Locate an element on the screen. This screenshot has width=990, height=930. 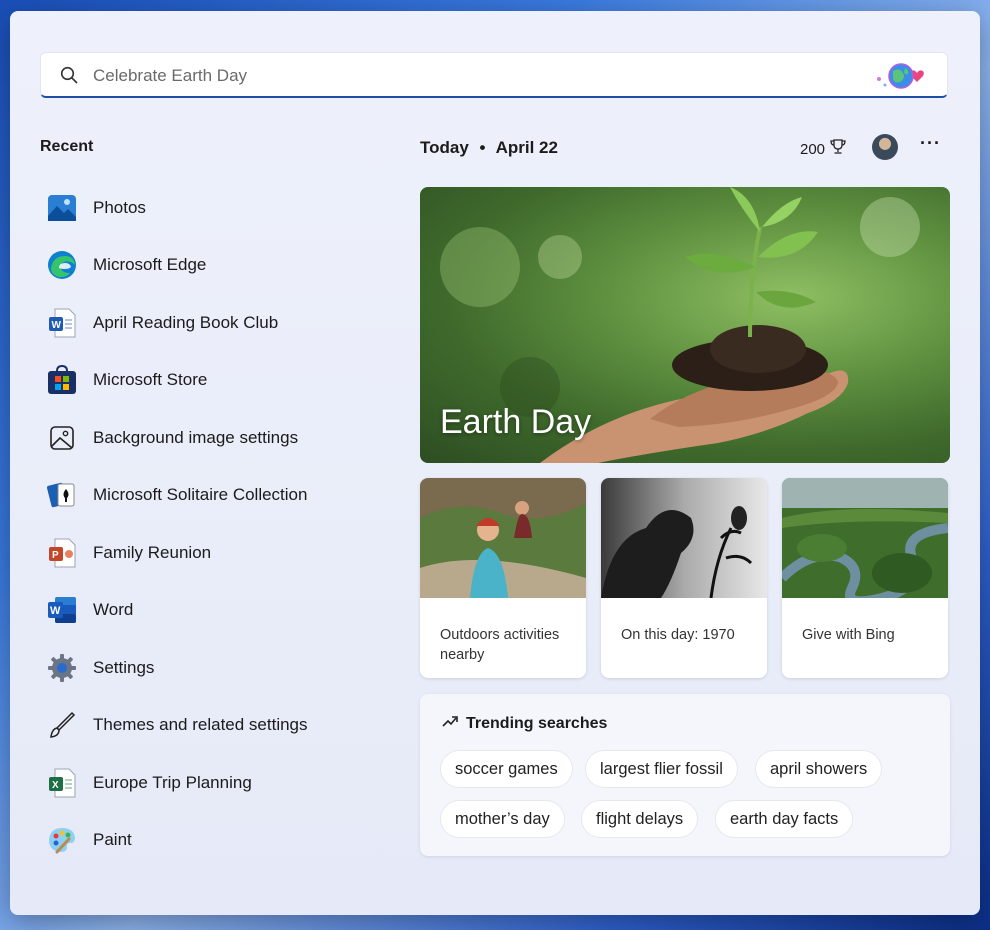
word-icon: W is located at coordinates (62, 610).